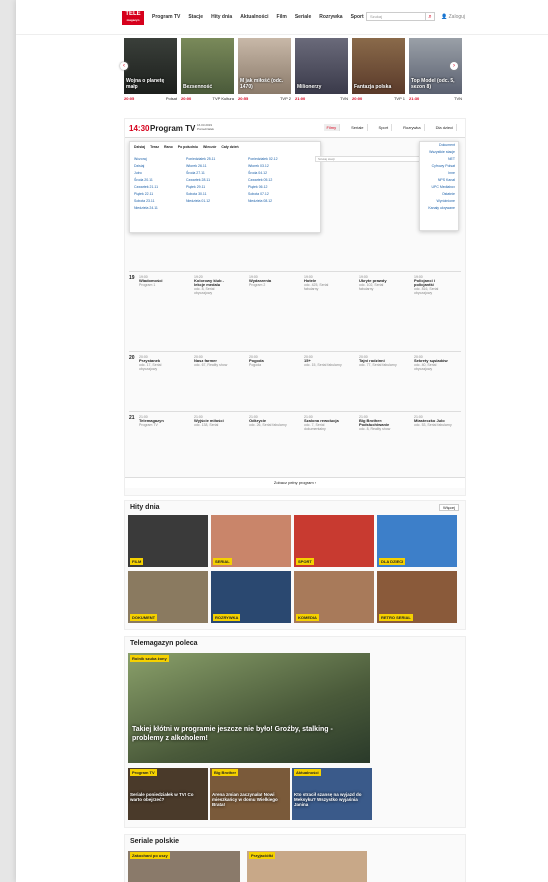  What do you see at coordinates (370, 159) in the screenshot?
I see `channel-search-input: Szukaj stacji` at bounding box center [370, 159].